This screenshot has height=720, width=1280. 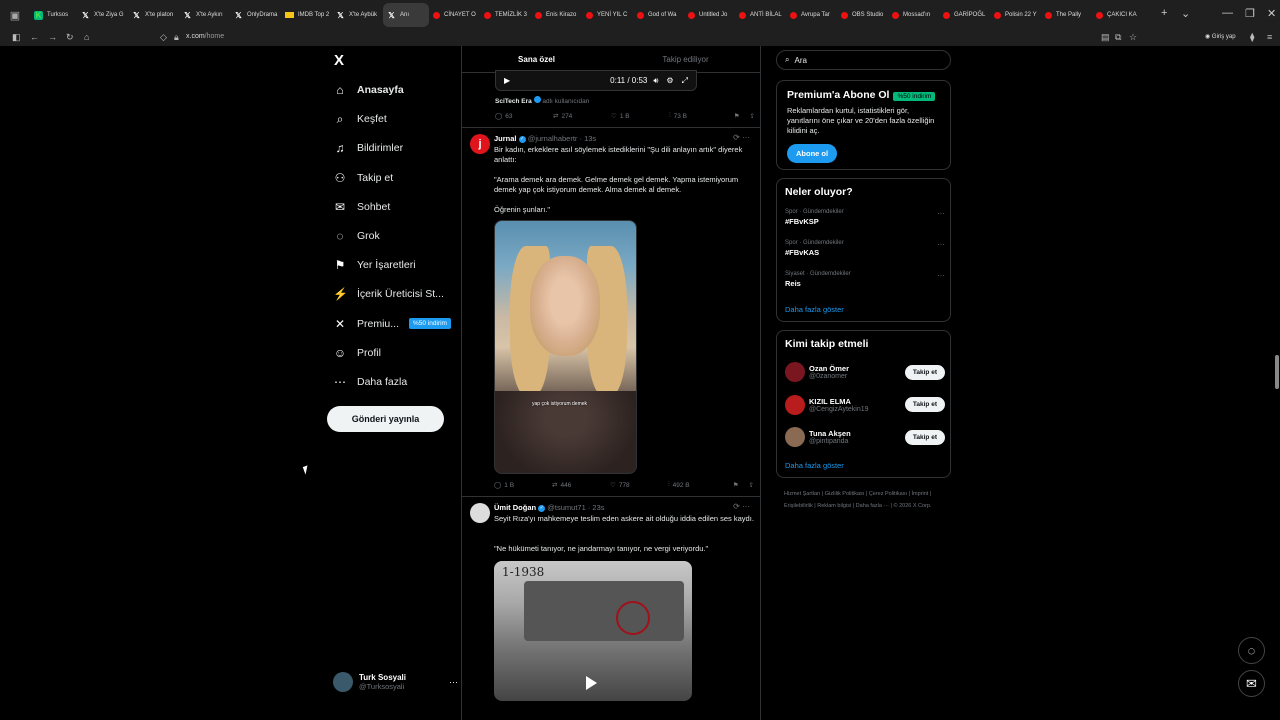 I want to click on browser-tab: Untitled Jo, so click(x=709, y=15).